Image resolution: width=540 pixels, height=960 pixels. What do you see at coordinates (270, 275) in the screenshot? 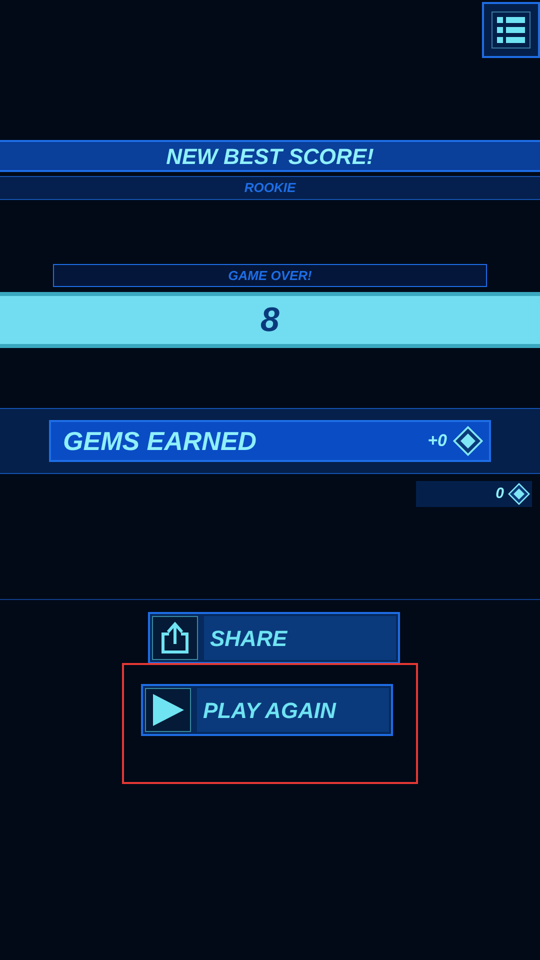
I see `game-over-label: GAME OVER!` at bounding box center [270, 275].